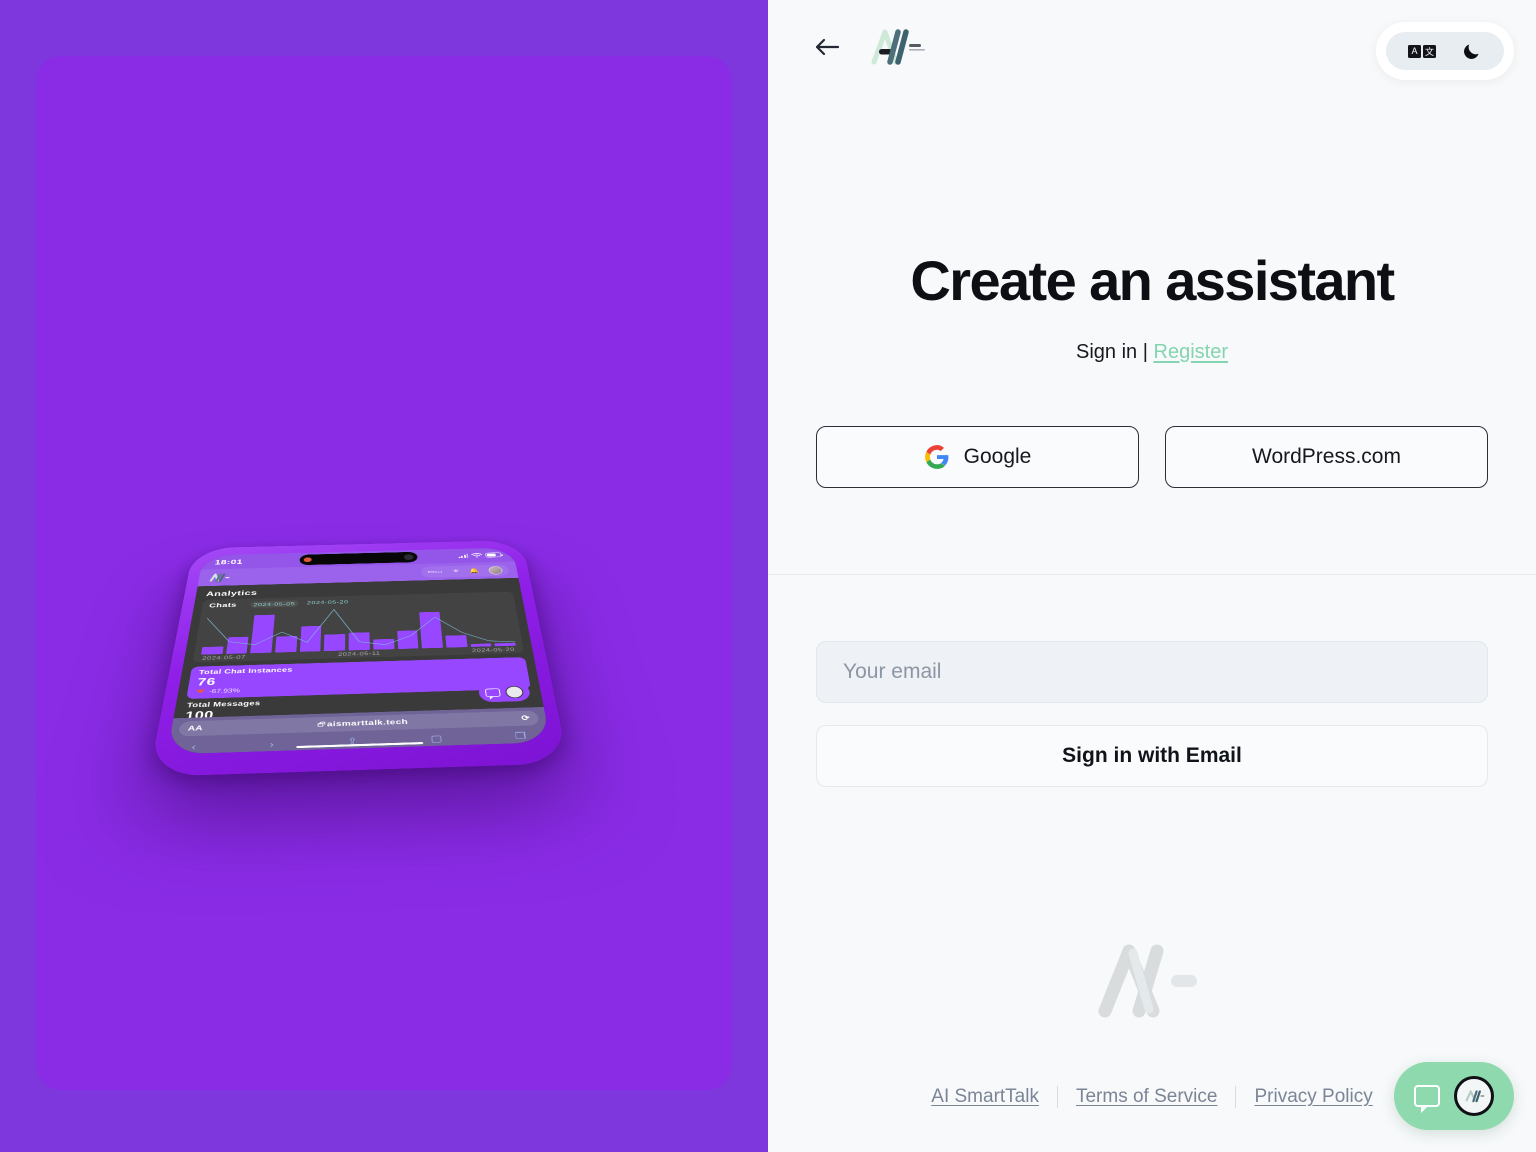 This screenshot has width=1536, height=1152. Describe the element at coordinates (1429, 51) in the screenshot. I see `translate-glyph-cjk: 文` at that location.